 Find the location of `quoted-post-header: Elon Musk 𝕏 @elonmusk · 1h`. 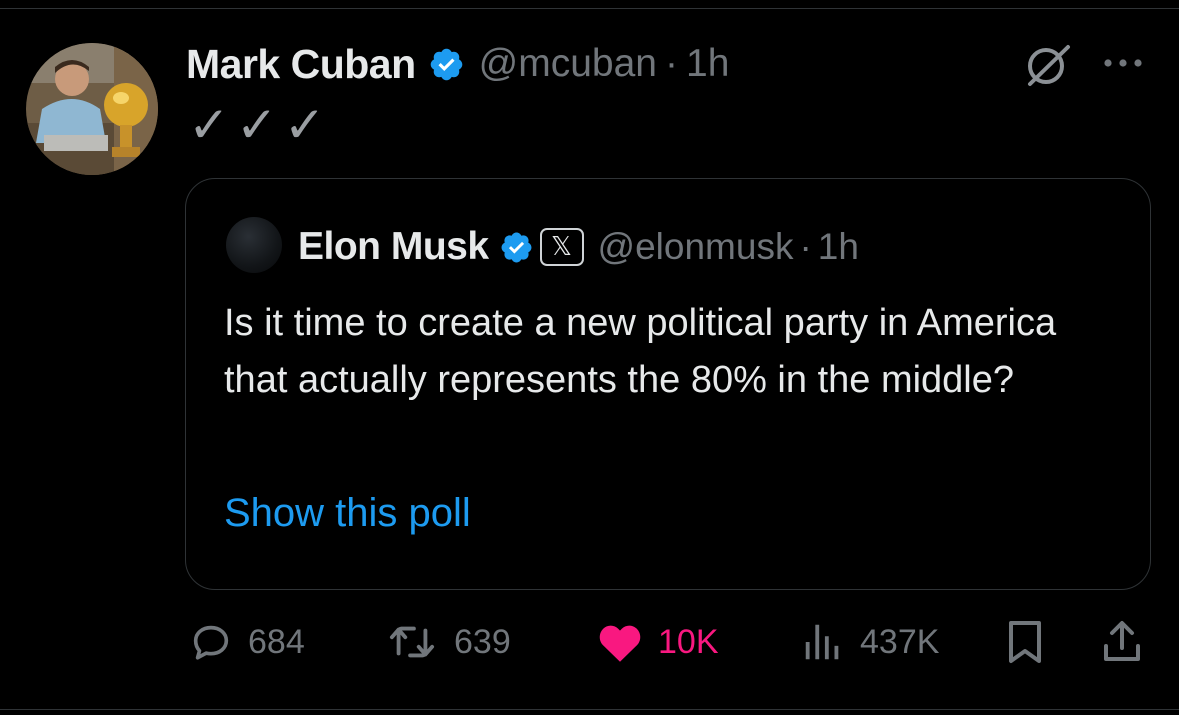

quoted-post-header: Elon Musk 𝕏 @elonmusk · 1h is located at coordinates (578, 247).